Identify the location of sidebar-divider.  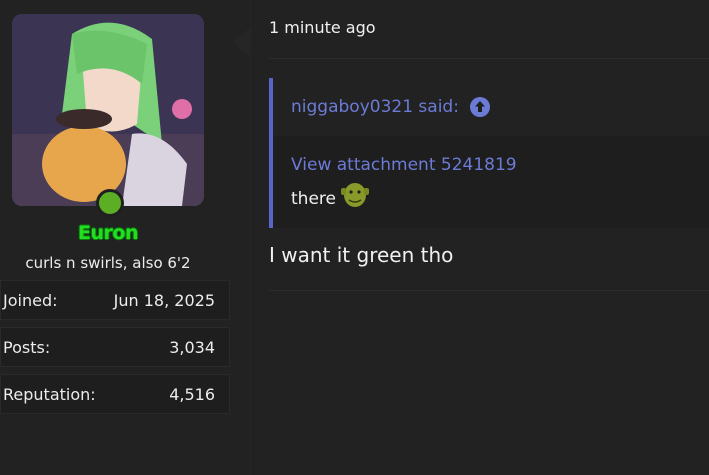
(250, 237).